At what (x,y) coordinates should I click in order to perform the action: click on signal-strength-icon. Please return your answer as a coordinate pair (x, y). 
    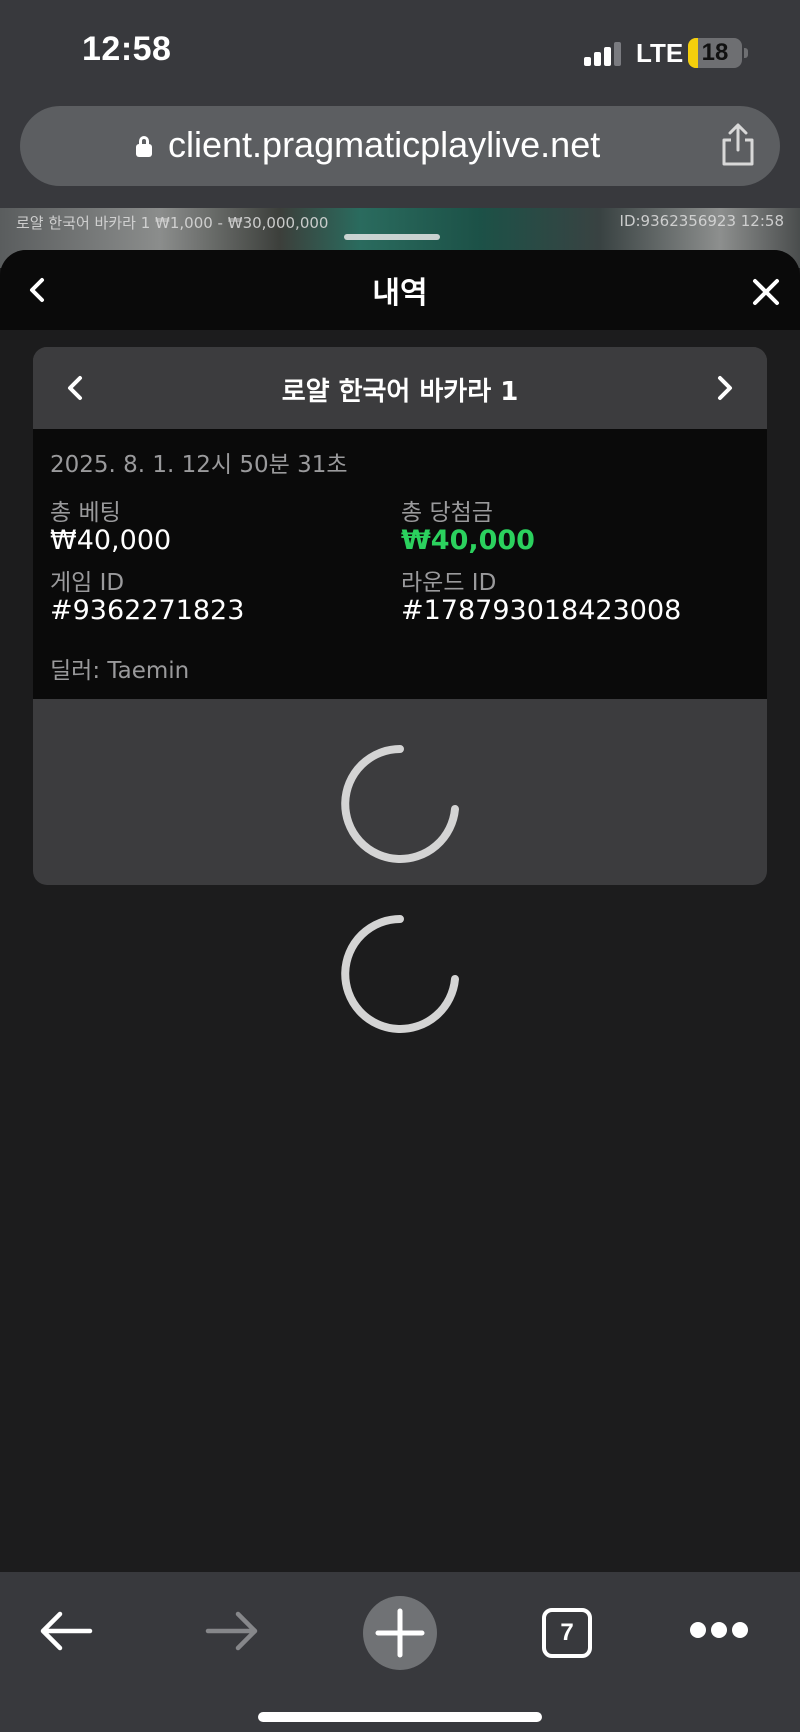
    Looking at the image, I should click on (604, 54).